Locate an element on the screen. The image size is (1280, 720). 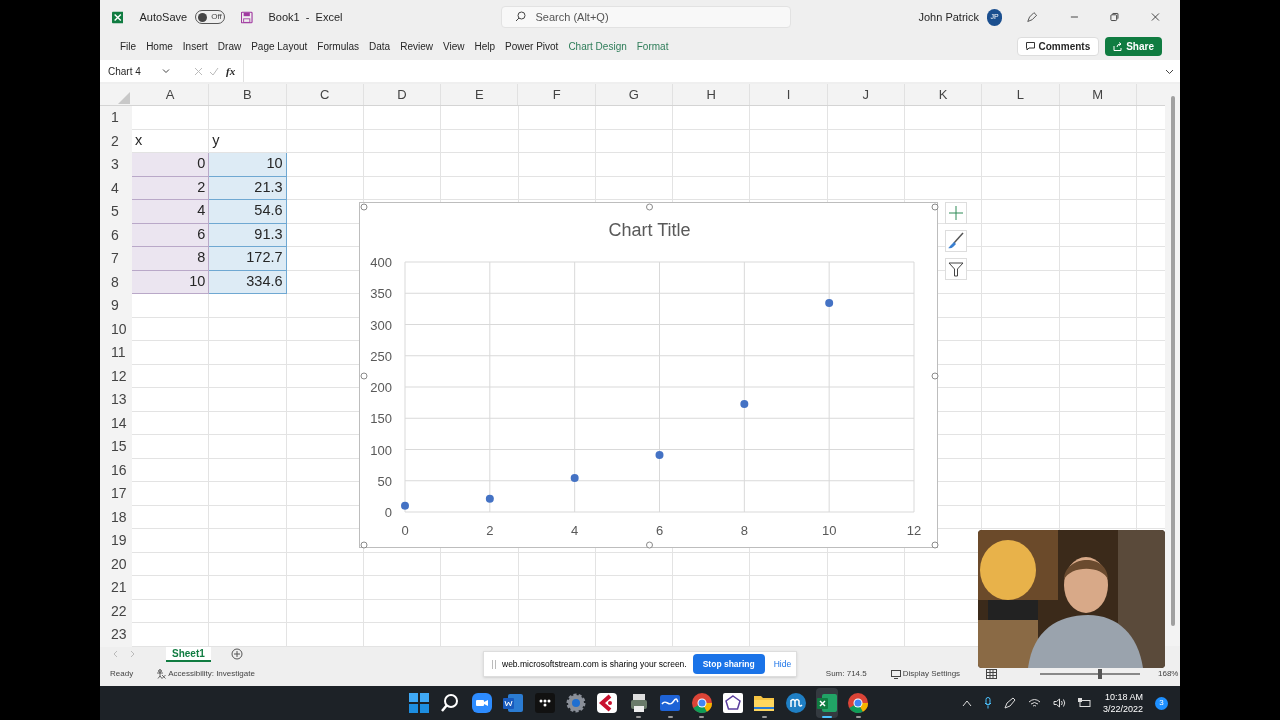
ribbon-tab: Review is located at coordinates (416, 46).